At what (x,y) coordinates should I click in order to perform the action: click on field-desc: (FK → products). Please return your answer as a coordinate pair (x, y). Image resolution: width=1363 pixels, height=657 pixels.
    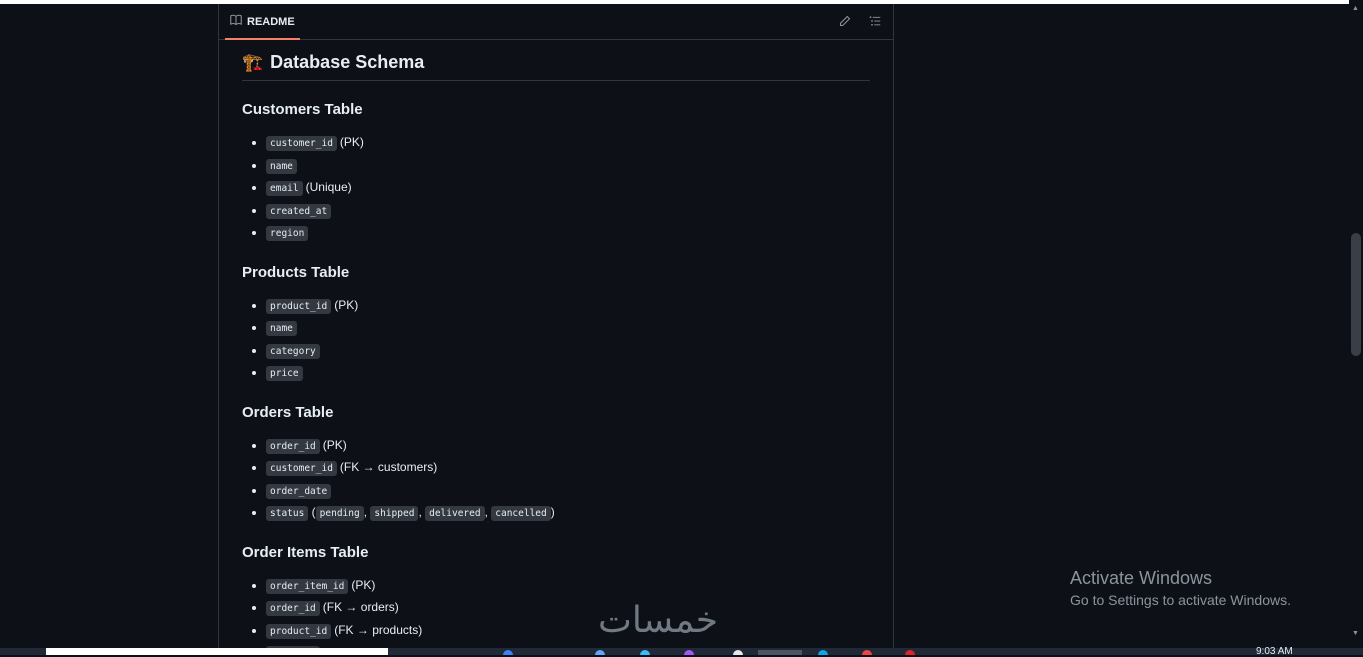
    Looking at the image, I should click on (378, 629).